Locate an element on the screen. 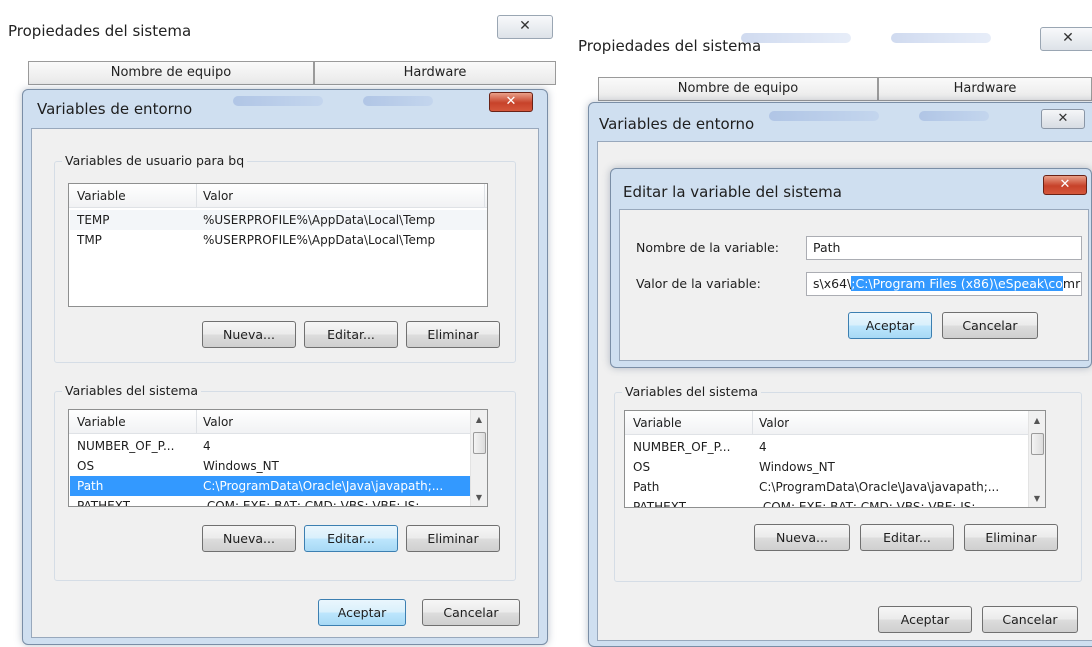 This screenshot has width=1092, height=647. value-text-suffix: mr is located at coordinates (1071, 283).